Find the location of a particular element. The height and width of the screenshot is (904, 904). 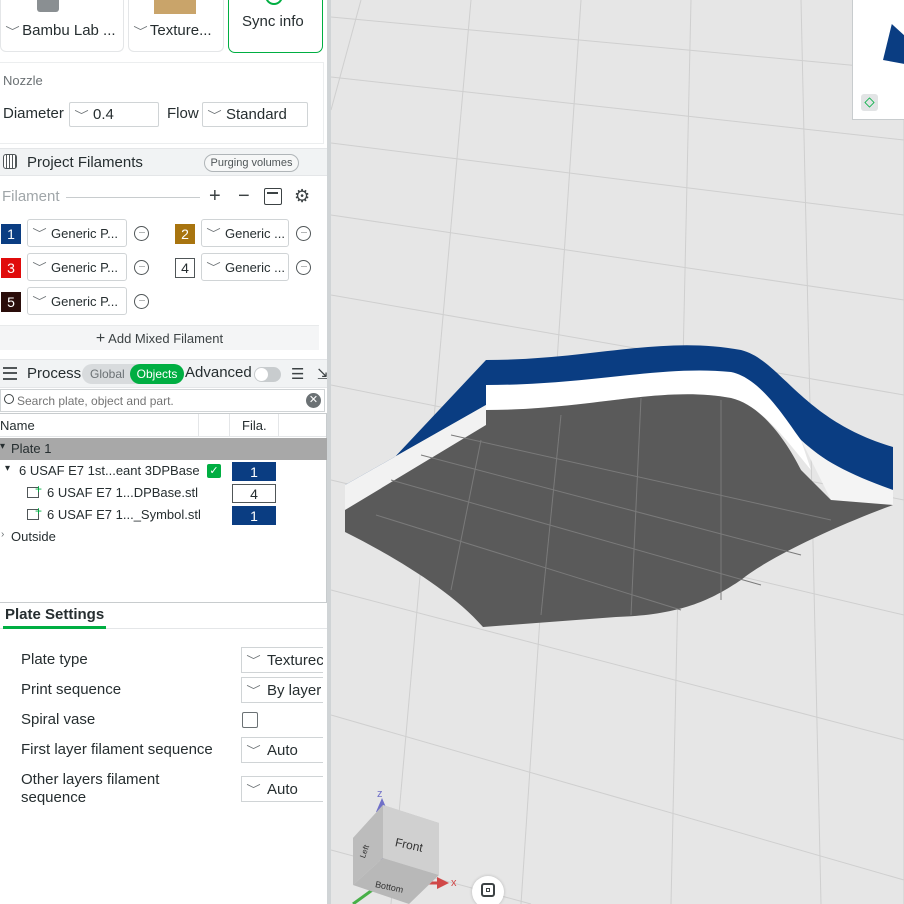

add-mixed-filament-button: + Add Mixed Filament is located at coordinates (159, 337).